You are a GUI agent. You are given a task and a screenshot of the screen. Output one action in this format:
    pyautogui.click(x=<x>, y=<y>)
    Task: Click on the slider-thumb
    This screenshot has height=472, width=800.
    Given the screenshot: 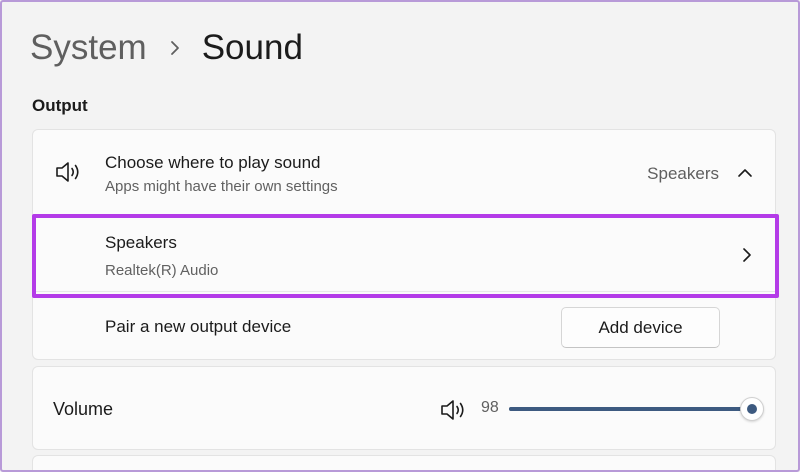 What is the action you would take?
    pyautogui.click(x=752, y=409)
    